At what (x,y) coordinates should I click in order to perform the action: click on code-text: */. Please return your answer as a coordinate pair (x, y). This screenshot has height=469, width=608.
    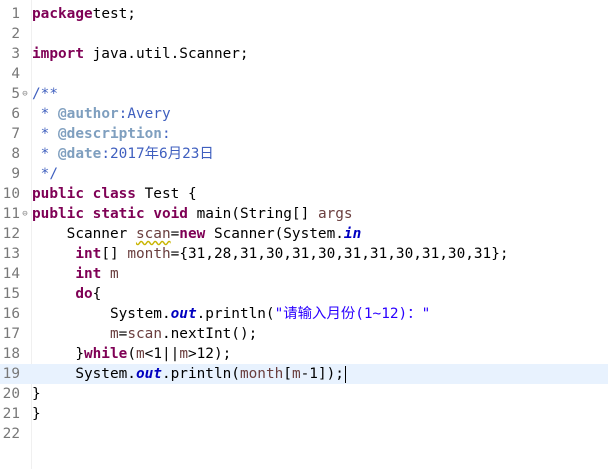
    Looking at the image, I should click on (45, 174).